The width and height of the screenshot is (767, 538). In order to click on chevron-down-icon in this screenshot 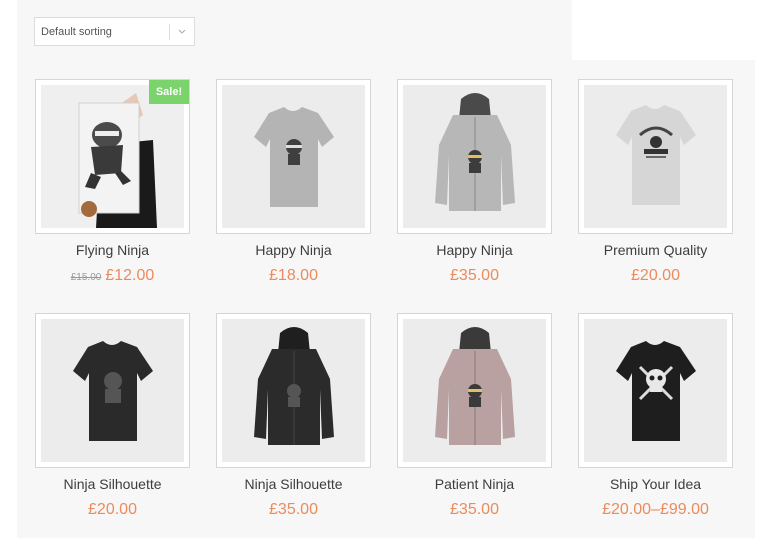, I will do `click(182, 31)`.